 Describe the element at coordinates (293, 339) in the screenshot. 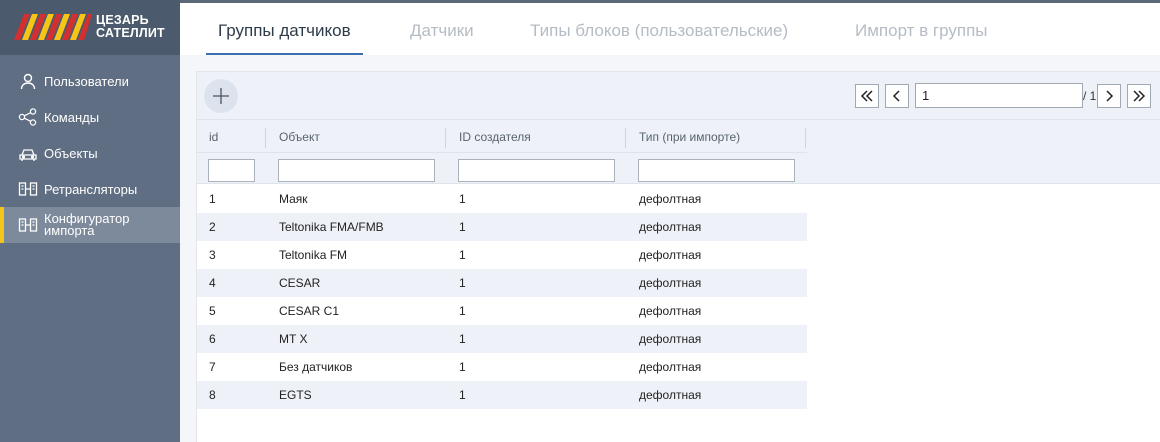

I see `cell-object: MT X` at that location.